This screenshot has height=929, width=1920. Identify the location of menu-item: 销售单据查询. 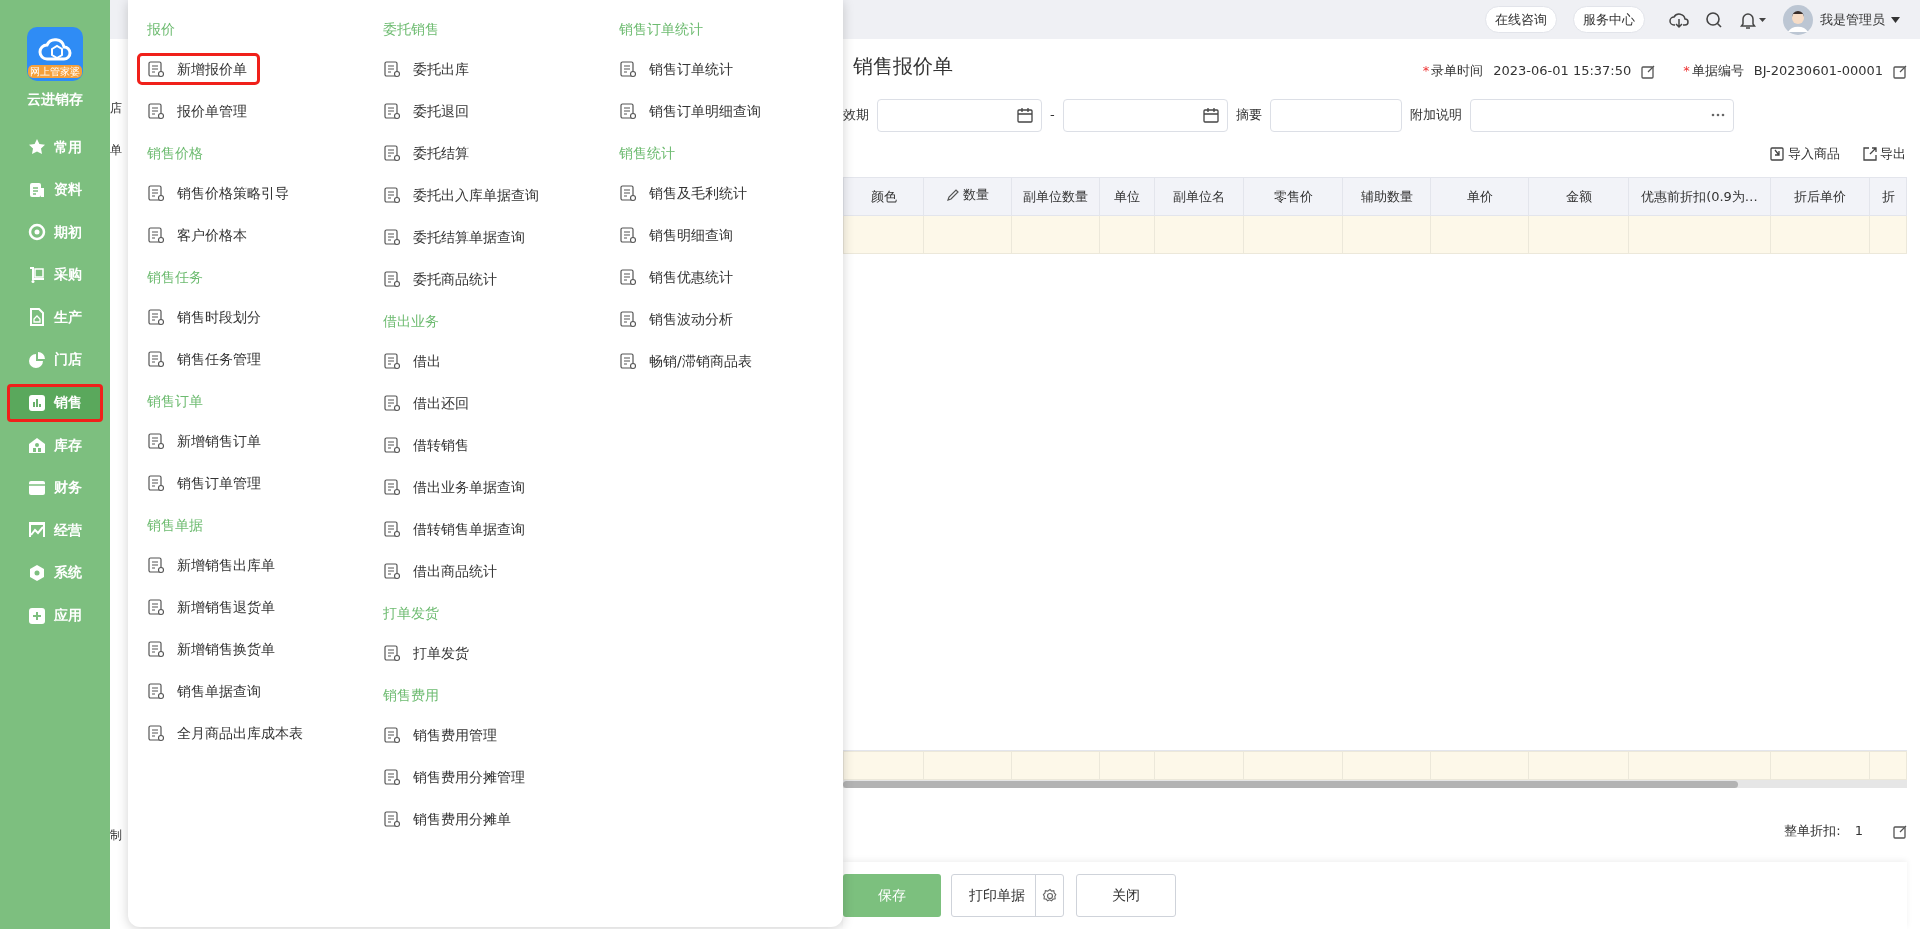
(205, 691).